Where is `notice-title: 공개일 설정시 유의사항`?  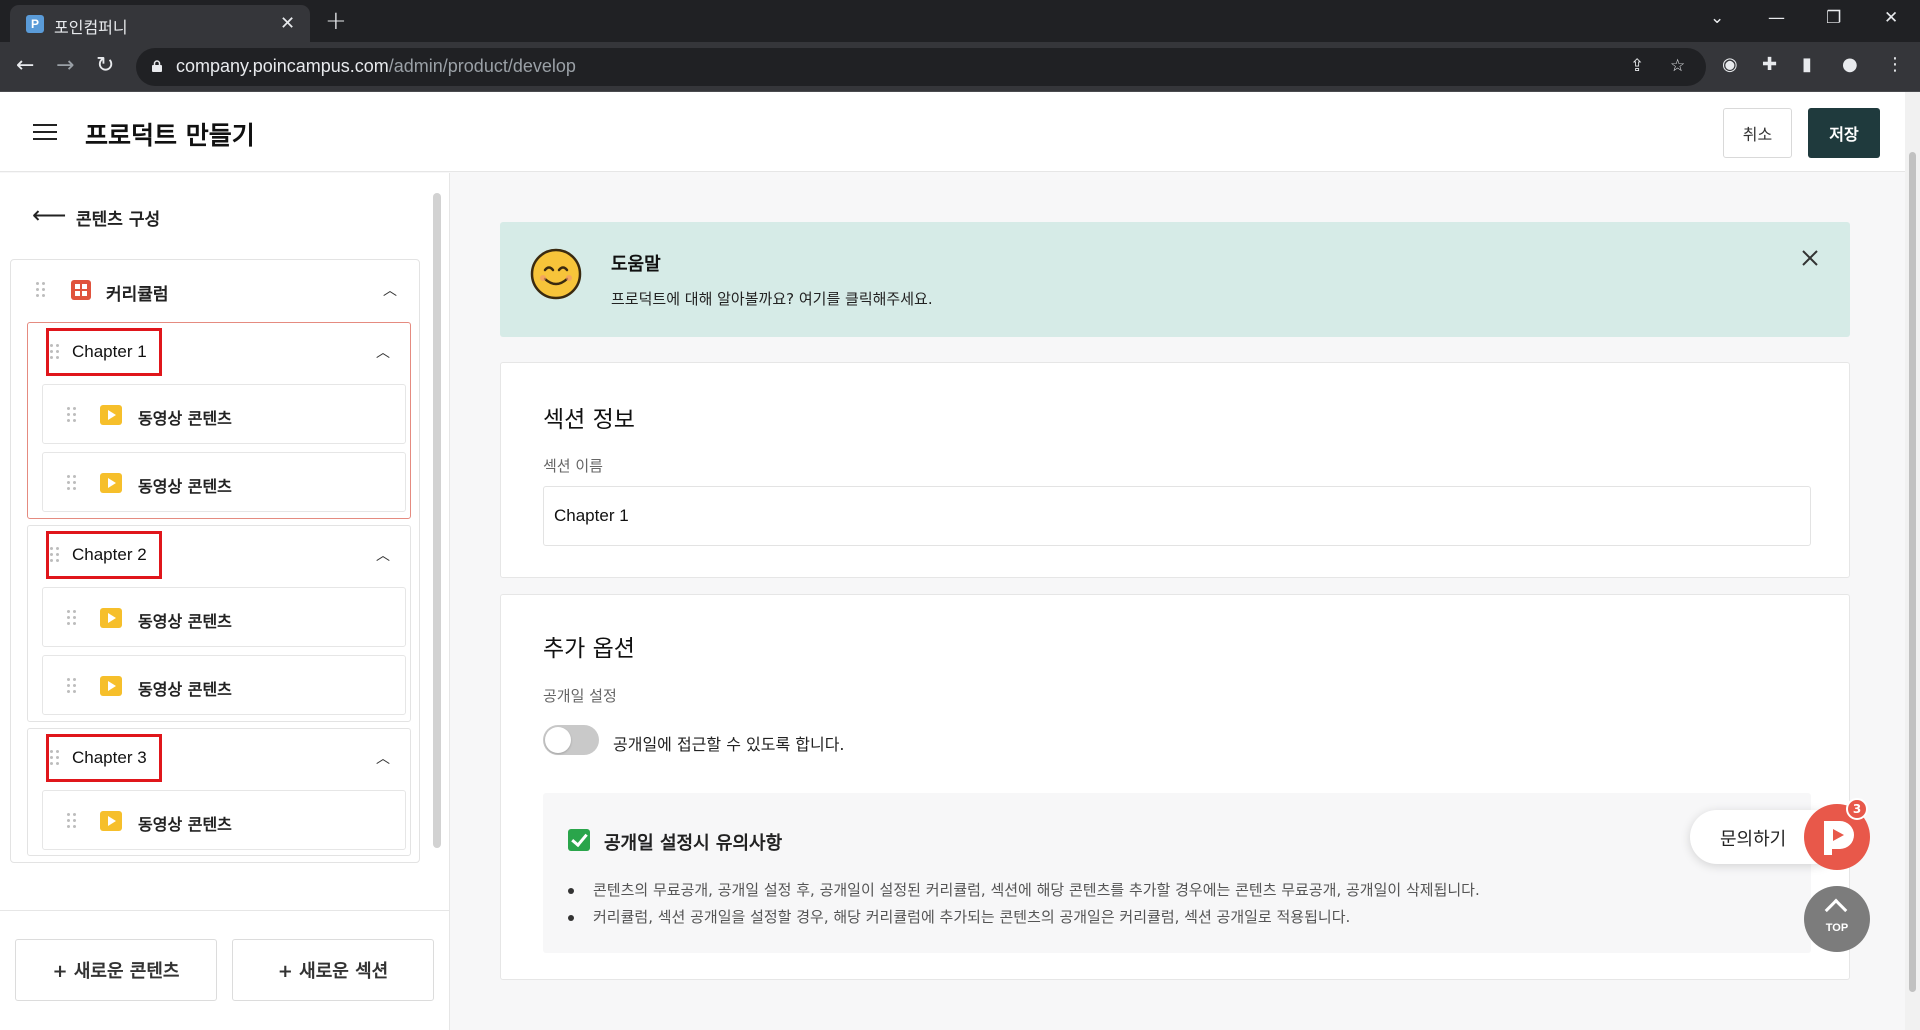 notice-title: 공개일 설정시 유의사항 is located at coordinates (693, 843).